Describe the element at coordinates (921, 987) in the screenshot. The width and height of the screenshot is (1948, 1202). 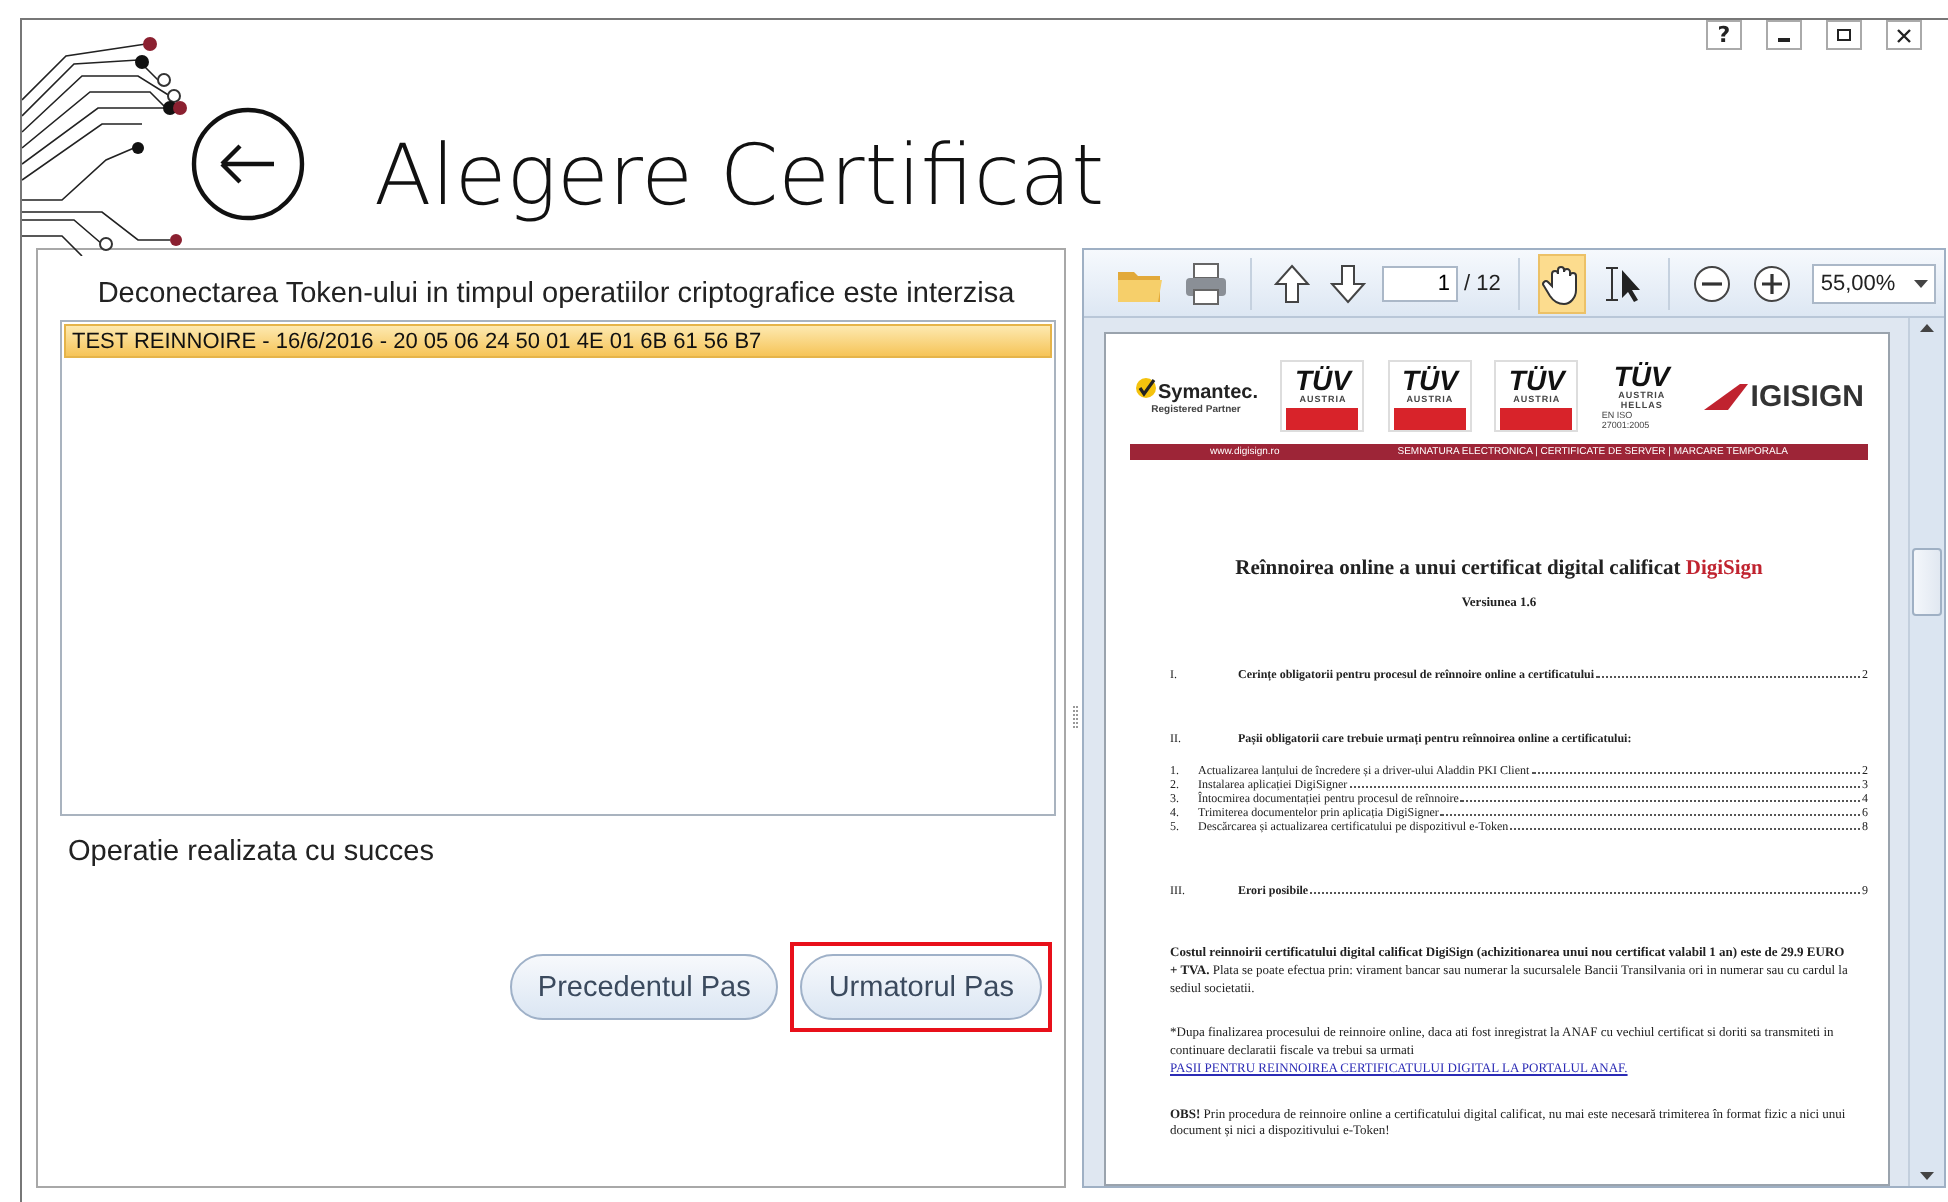
I see `next-step-button: Urmatorul Pas` at that location.